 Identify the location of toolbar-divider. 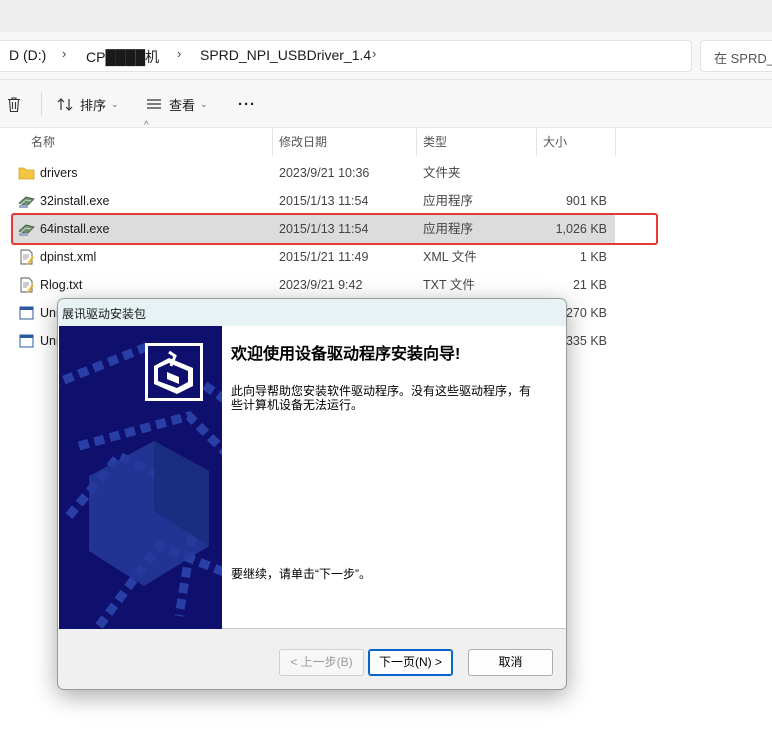
(41, 104).